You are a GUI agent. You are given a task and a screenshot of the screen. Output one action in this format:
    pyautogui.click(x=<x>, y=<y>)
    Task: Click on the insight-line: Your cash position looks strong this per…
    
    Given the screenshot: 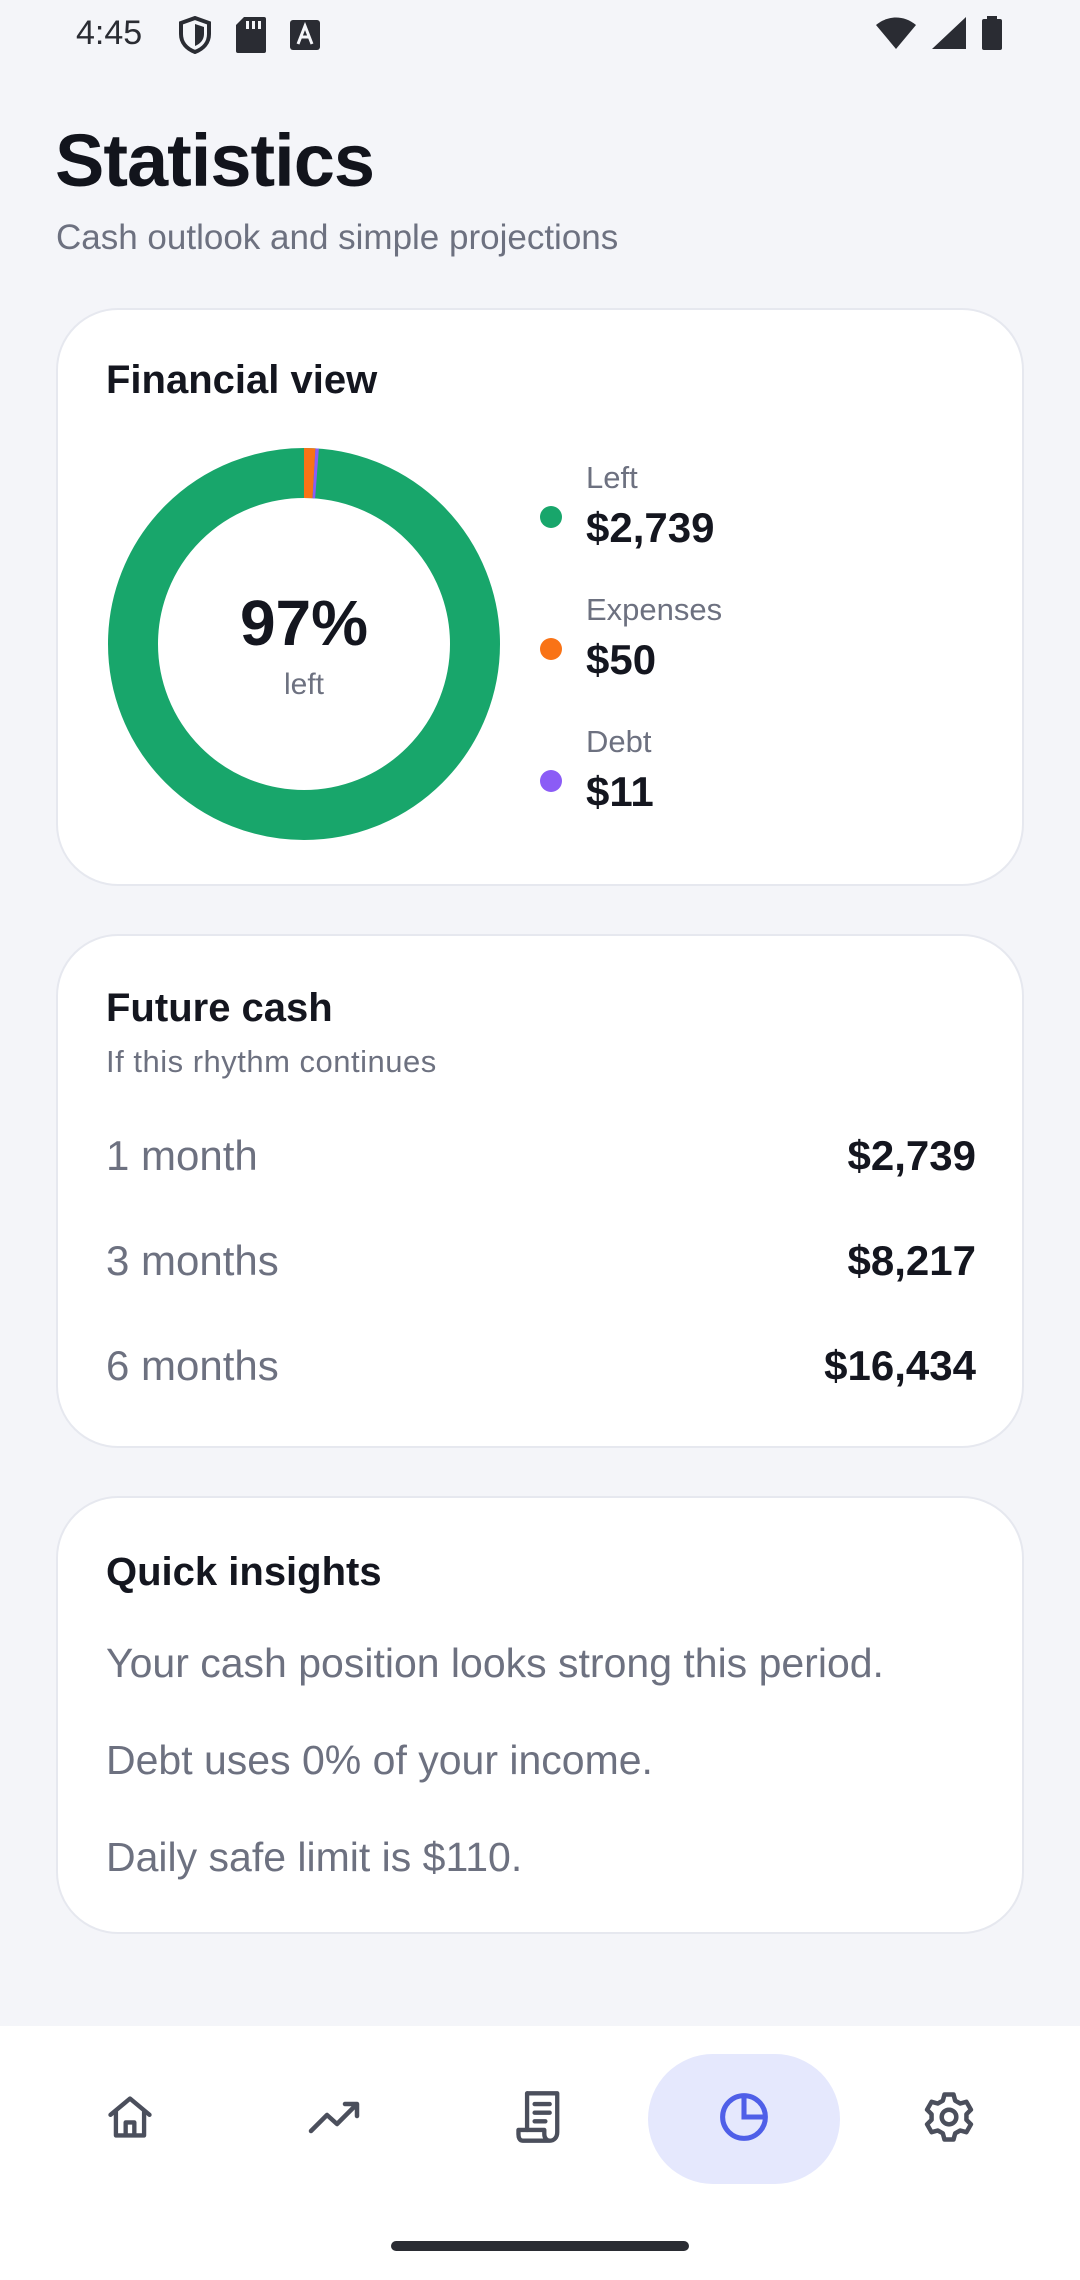 What is the action you would take?
    pyautogui.click(x=495, y=1663)
    